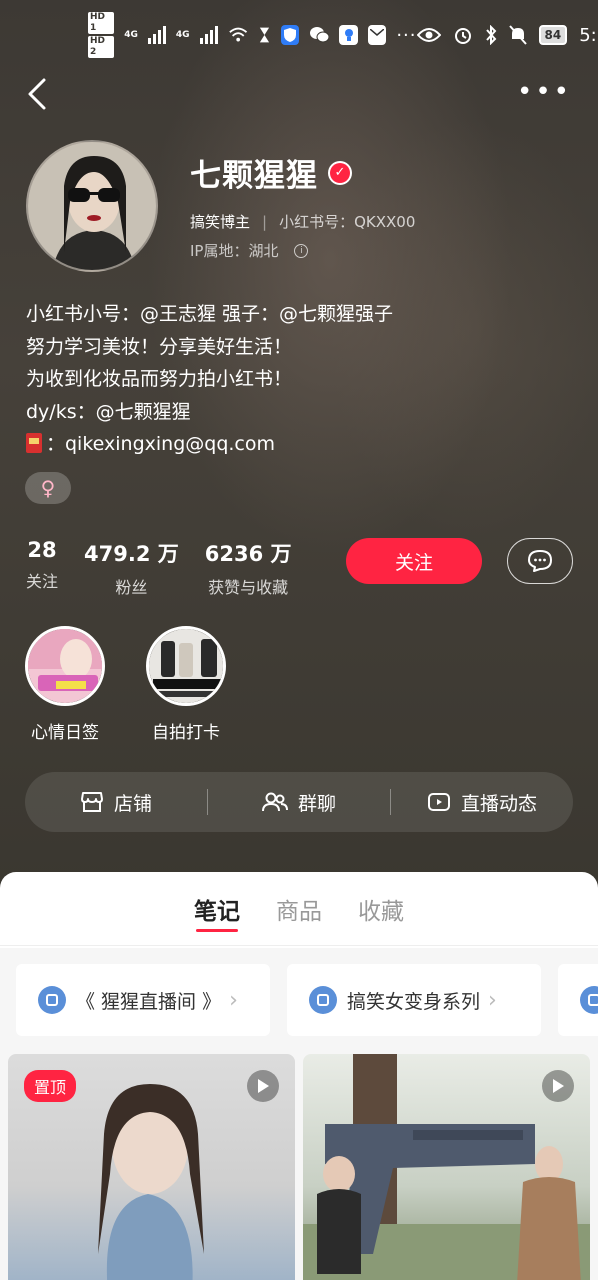 This screenshot has width=598, height=1280. I want to click on live-feed-label: 直播动态, so click(498, 803).